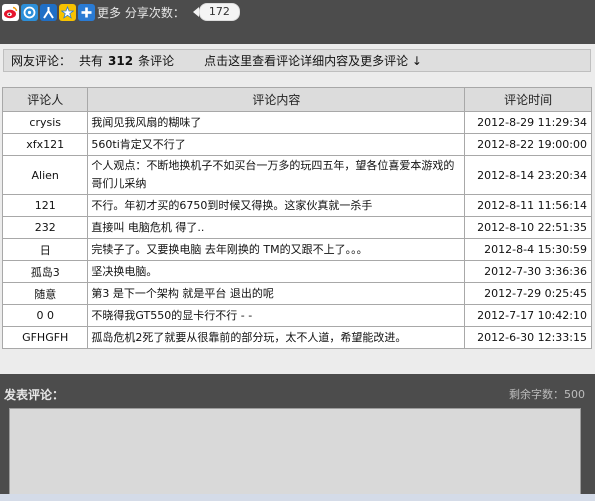 This screenshot has width=595, height=501. I want to click on comment-content: 不晓得我GT550的显卡行不行 - -, so click(276, 315).